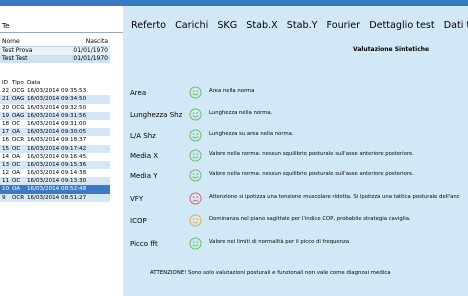 The height and width of the screenshot is (296, 468). I want to click on exam-row: 13 OC 16/03/2014 09:15:36, so click(55, 165).